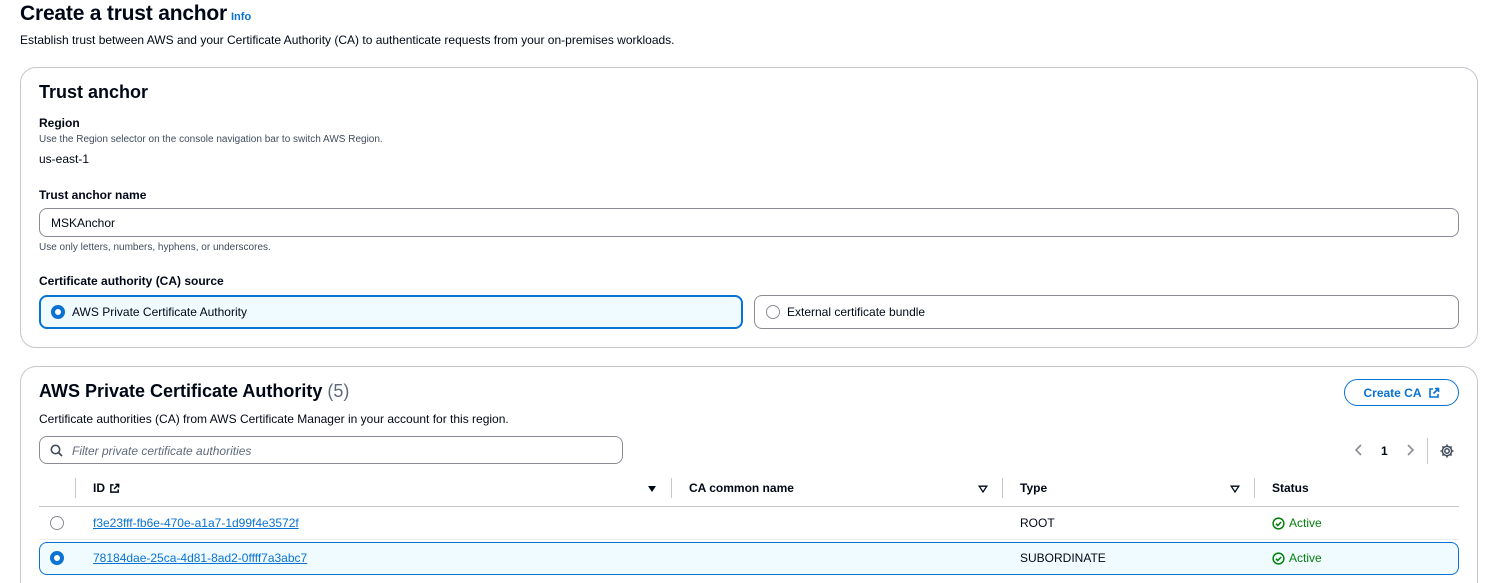 Image resolution: width=1487 pixels, height=583 pixels. Describe the element at coordinates (856, 312) in the screenshot. I see `ca-source-option-label: External certificate bundle` at that location.